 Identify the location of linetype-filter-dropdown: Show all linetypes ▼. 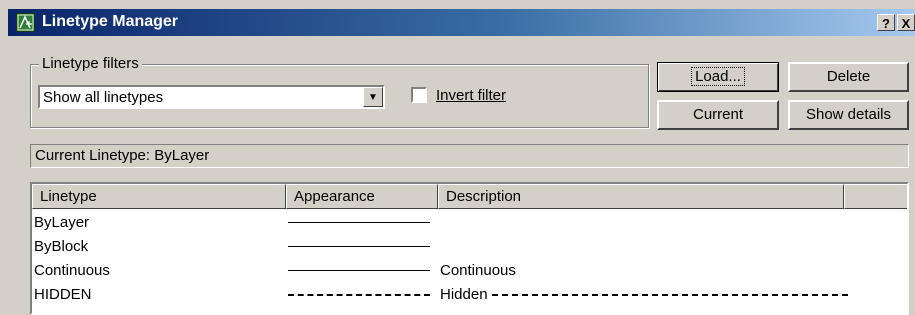
(211, 97).